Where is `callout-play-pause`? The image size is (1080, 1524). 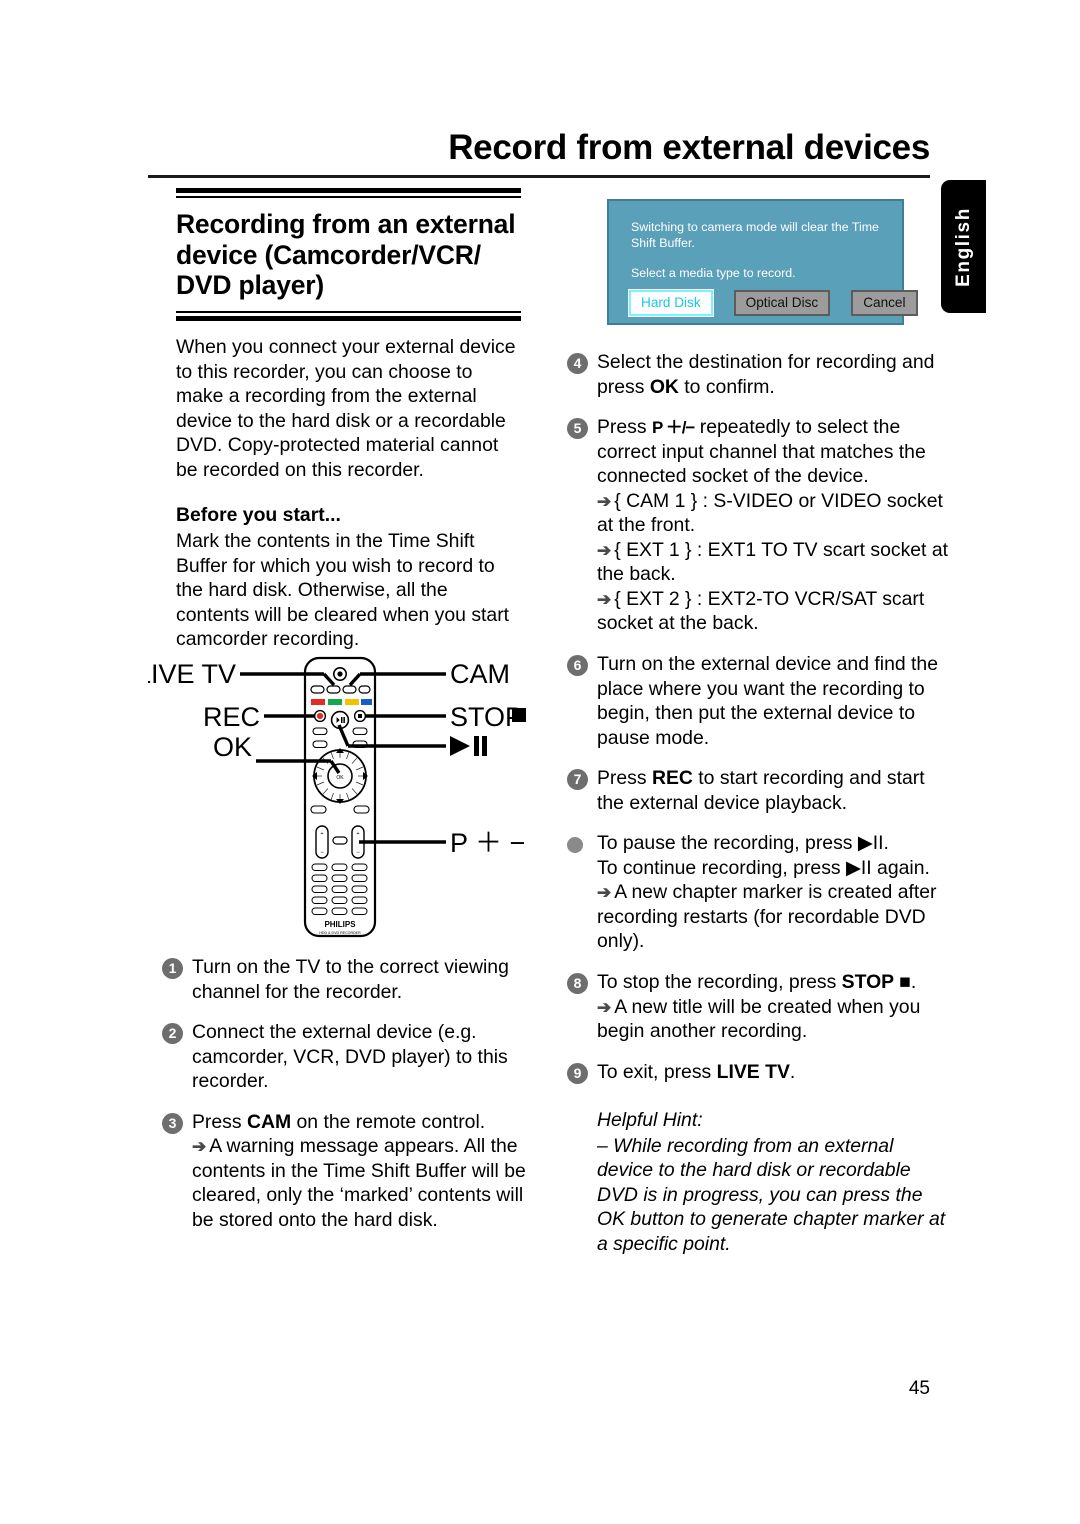
callout-play-pause is located at coordinates (468, 746).